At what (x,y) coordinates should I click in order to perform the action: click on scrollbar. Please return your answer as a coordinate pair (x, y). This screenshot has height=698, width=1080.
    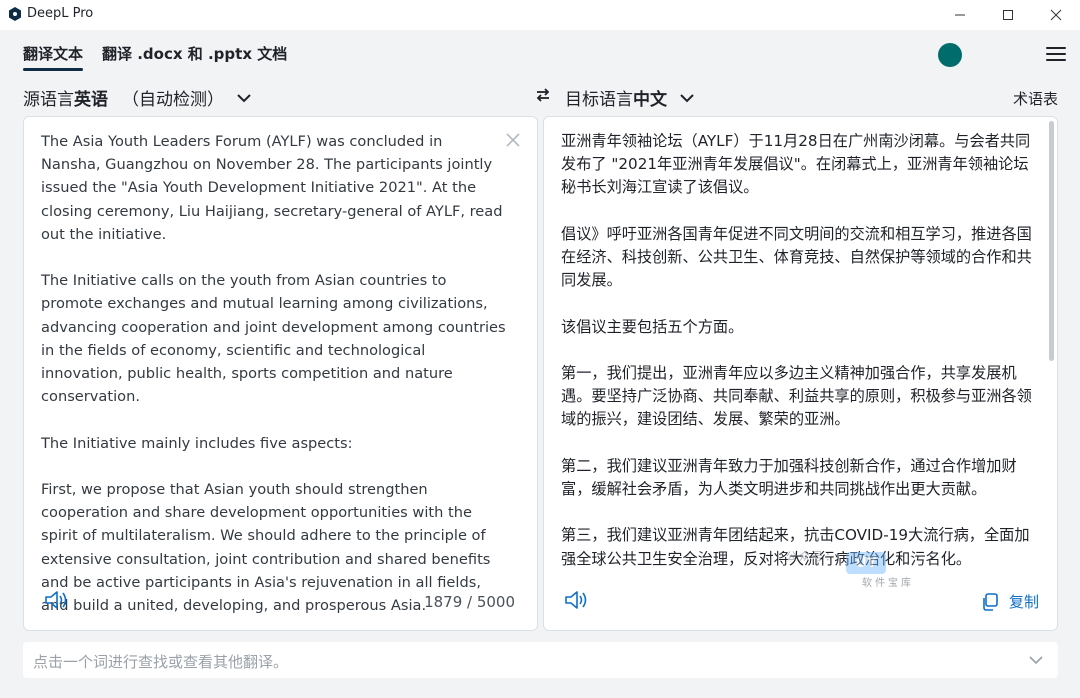
    Looking at the image, I should click on (1051, 241).